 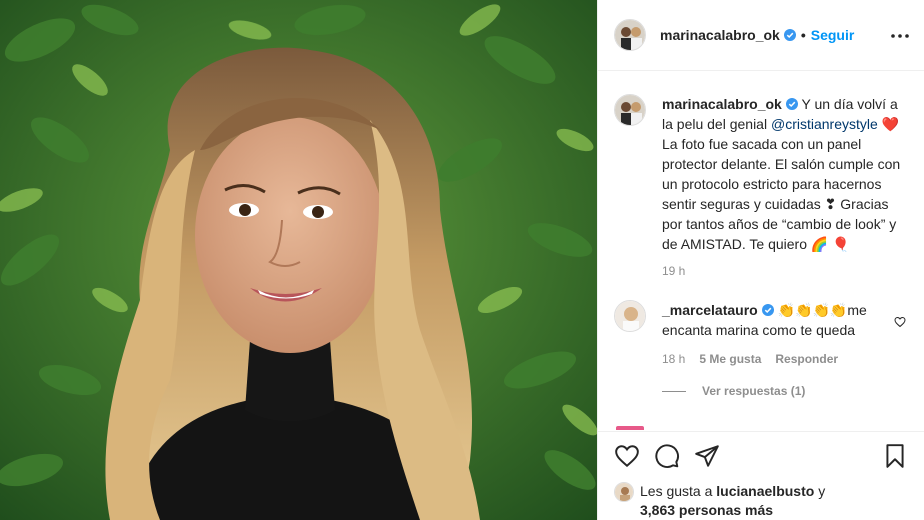 I want to click on liker-username: lucianaelbusto, so click(x=765, y=491).